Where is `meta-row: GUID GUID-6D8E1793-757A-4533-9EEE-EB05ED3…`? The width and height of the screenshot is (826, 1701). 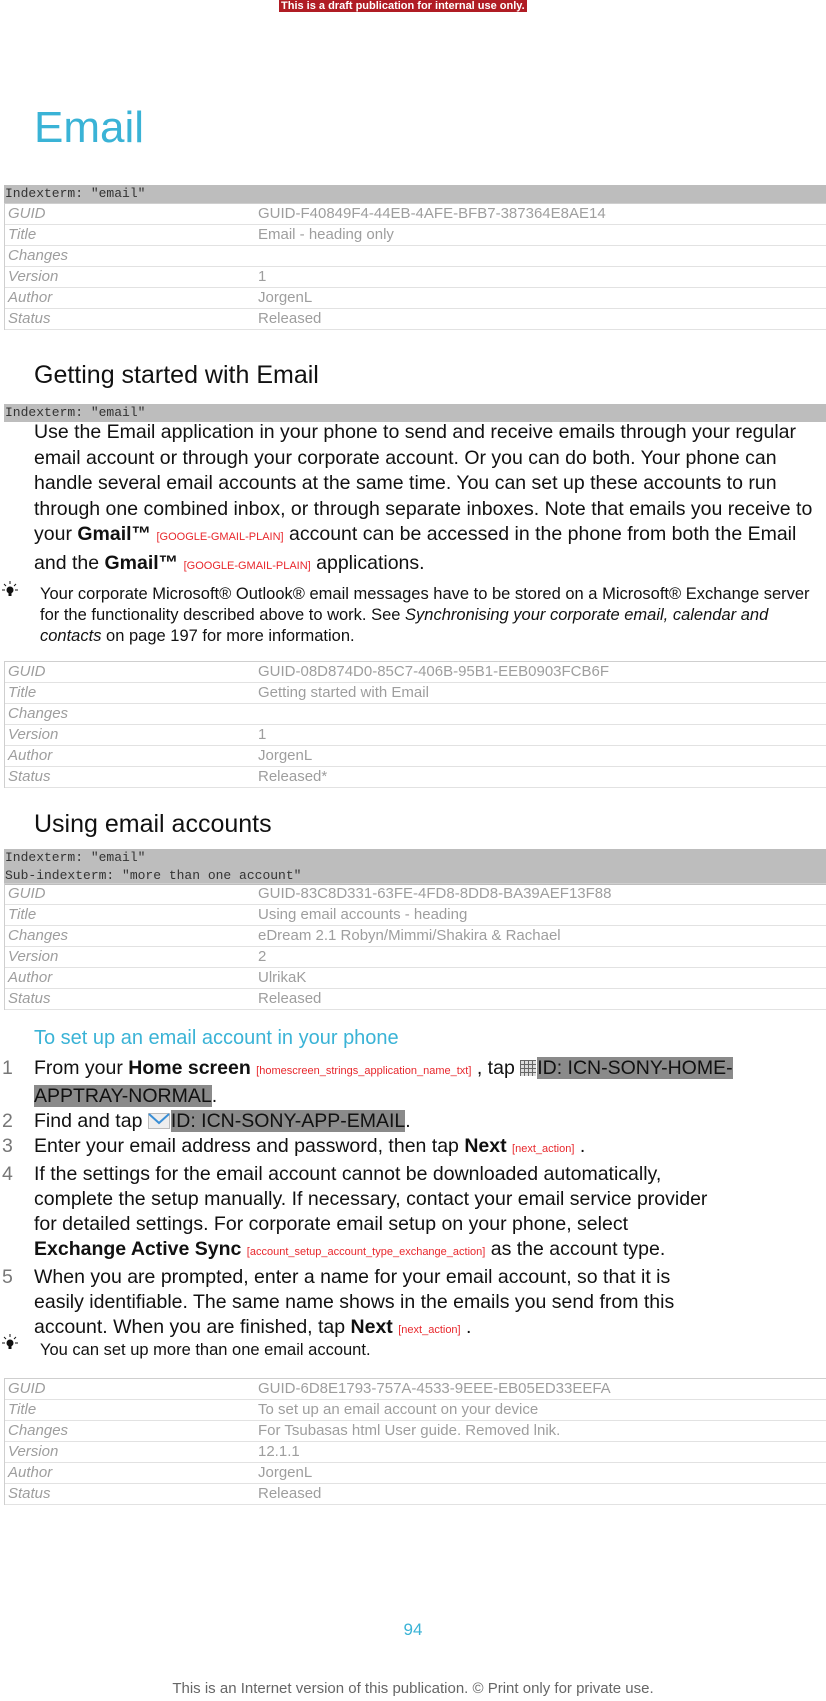
meta-row: GUID GUID-6D8E1793-757A-4533-9EEE-EB05ED3… is located at coordinates (415, 1389).